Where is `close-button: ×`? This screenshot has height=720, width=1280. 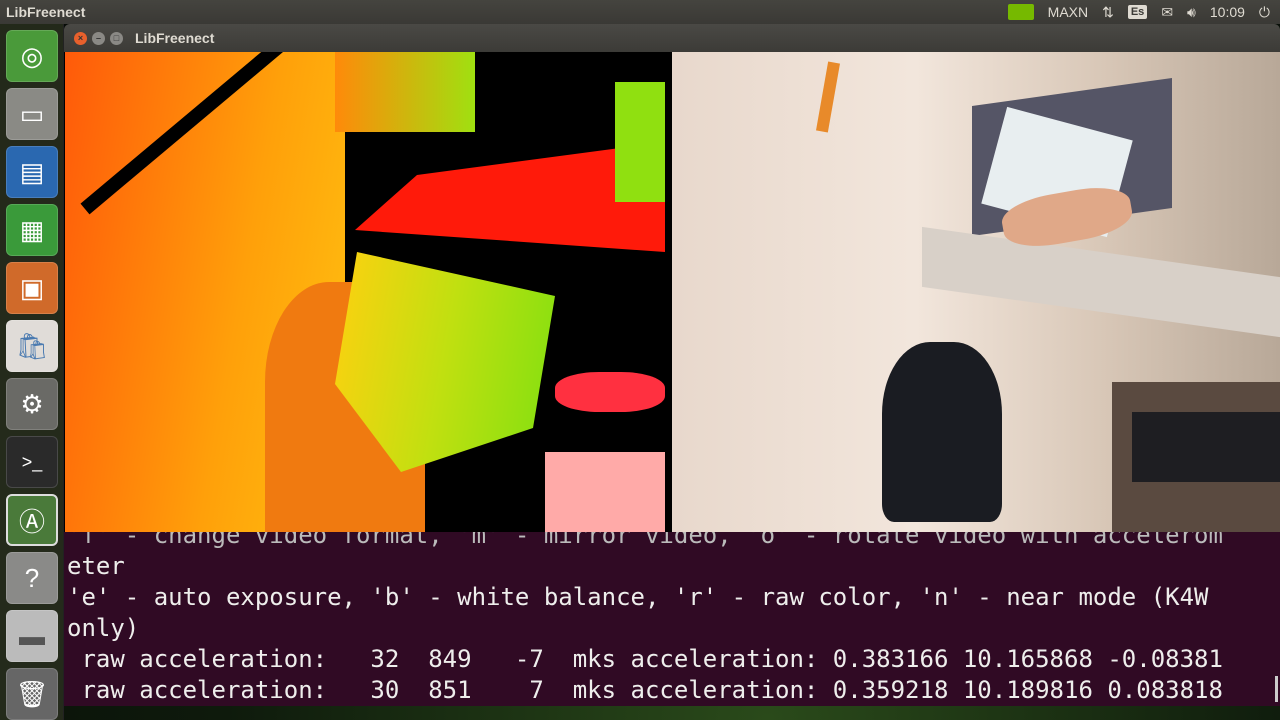
close-button: × is located at coordinates (80, 38).